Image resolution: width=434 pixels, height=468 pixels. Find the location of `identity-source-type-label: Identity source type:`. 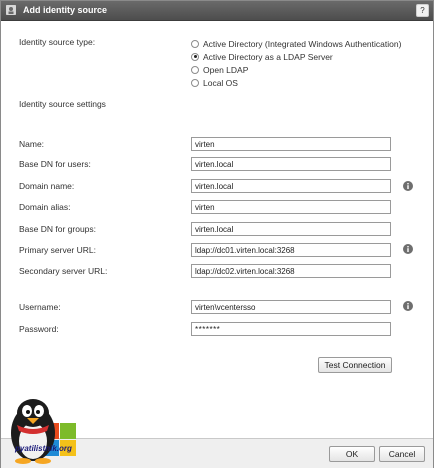

identity-source-type-label: Identity source type: is located at coordinates (57, 42).